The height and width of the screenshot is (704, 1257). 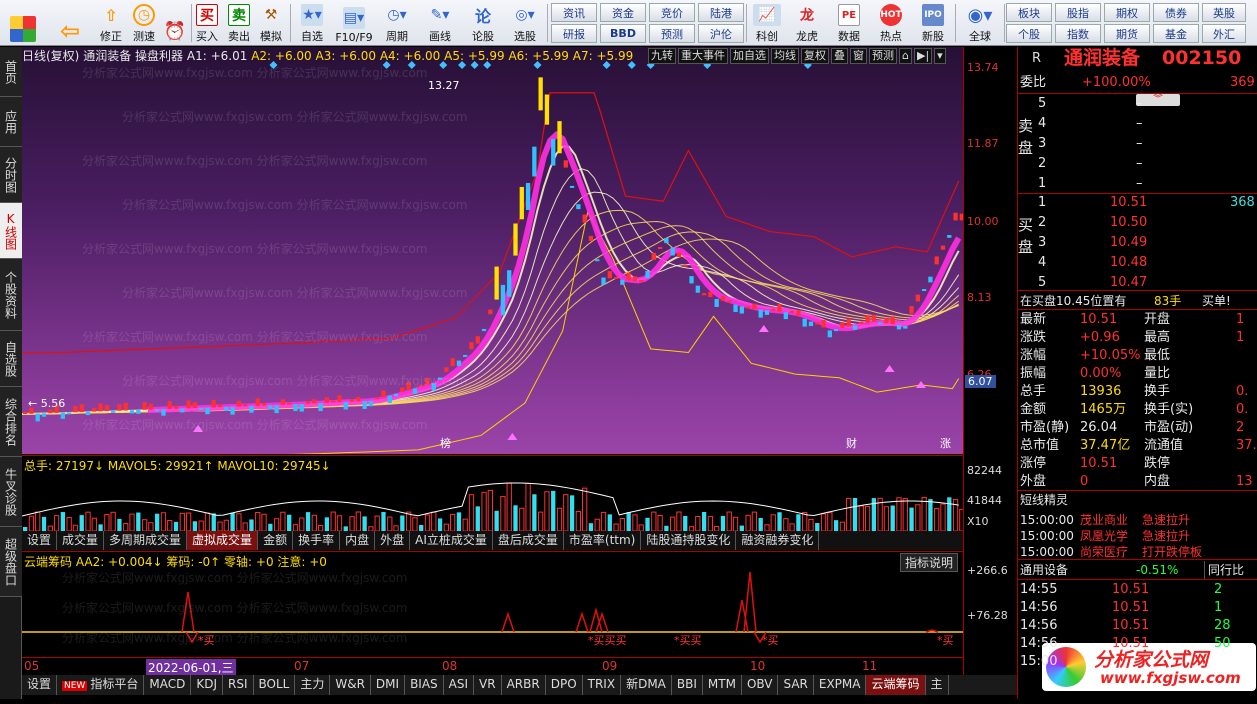 What do you see at coordinates (721, 12) in the screenshot?
I see `hk-connect-button: 陆港` at bounding box center [721, 12].